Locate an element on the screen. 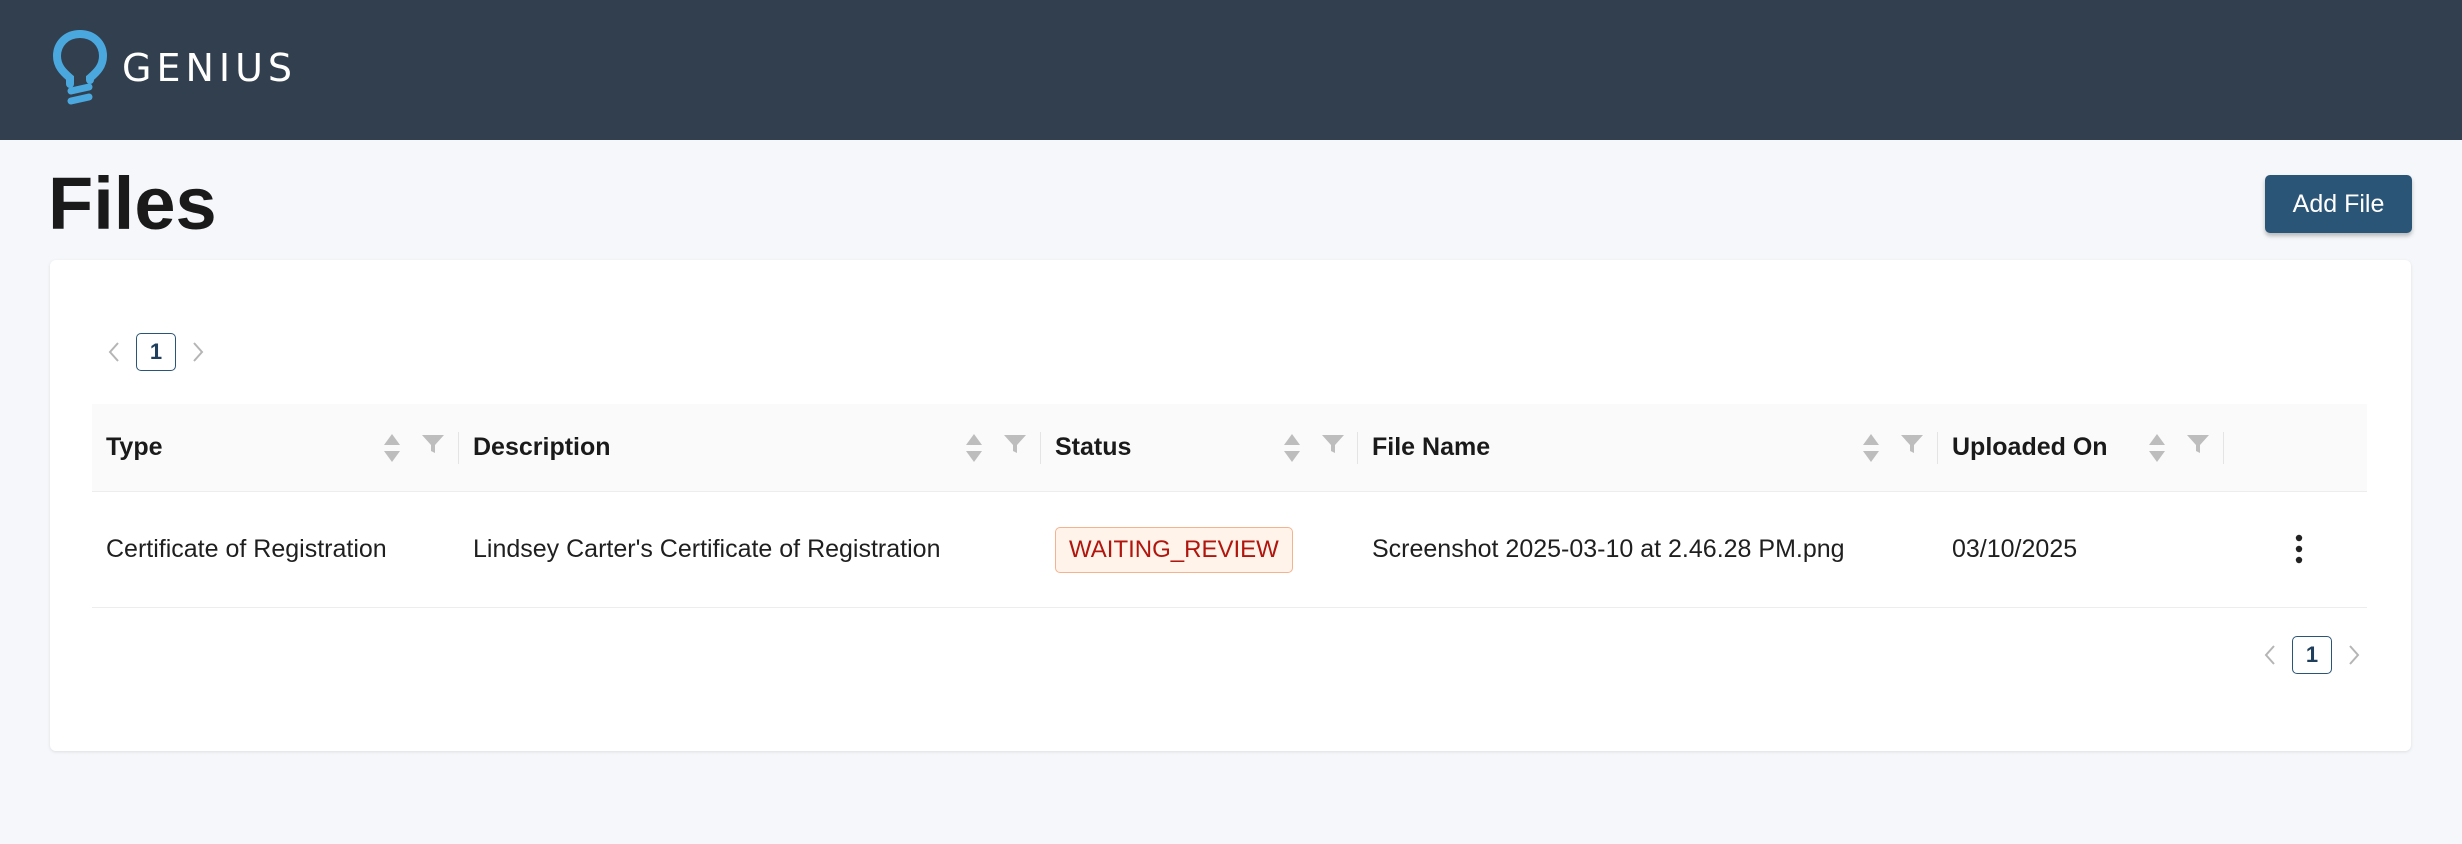  cell-status: WAITING_REVIEW is located at coordinates (1174, 549).